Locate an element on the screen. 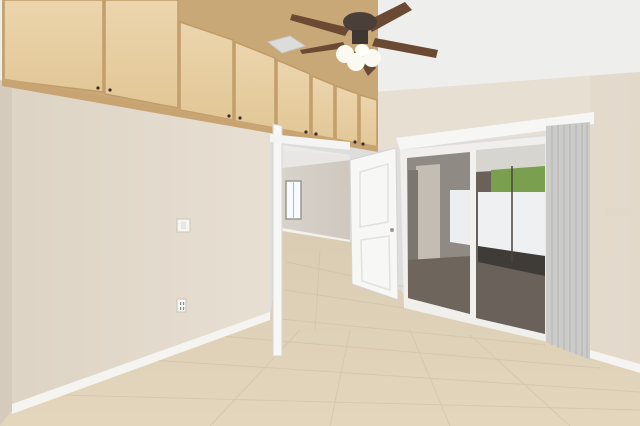  left-edge-wall is located at coordinates (6, 253).